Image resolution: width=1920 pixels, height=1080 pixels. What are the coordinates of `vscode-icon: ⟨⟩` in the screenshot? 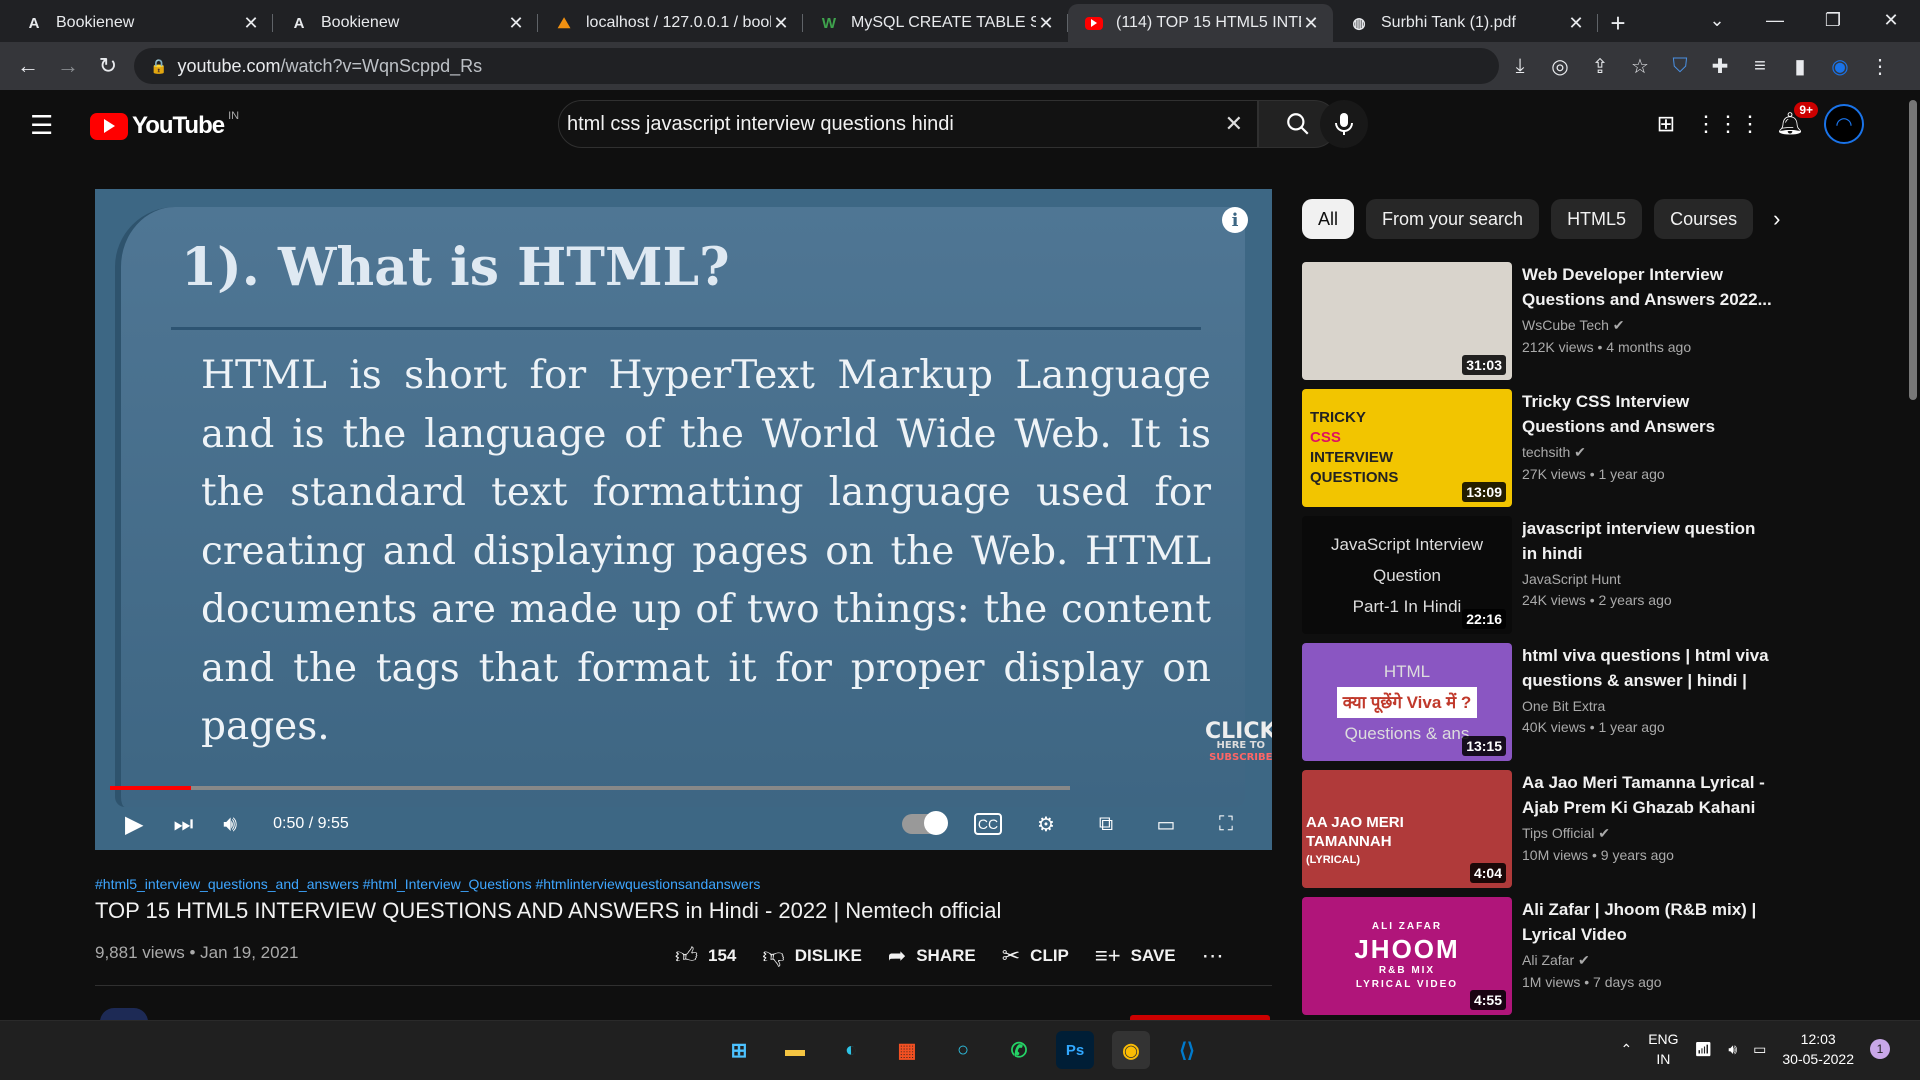 It's located at (1187, 1050).